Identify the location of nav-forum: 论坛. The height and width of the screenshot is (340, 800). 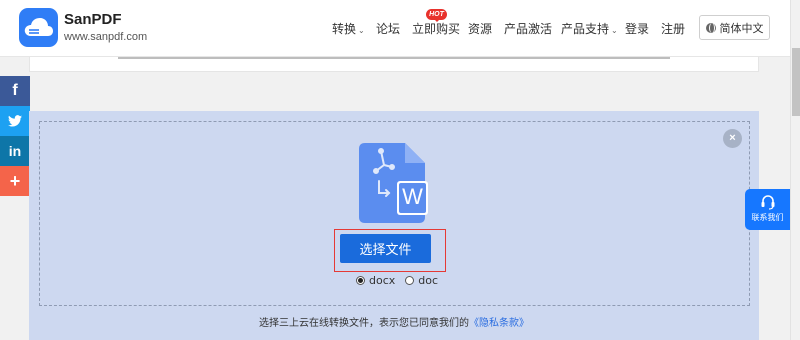
(388, 28).